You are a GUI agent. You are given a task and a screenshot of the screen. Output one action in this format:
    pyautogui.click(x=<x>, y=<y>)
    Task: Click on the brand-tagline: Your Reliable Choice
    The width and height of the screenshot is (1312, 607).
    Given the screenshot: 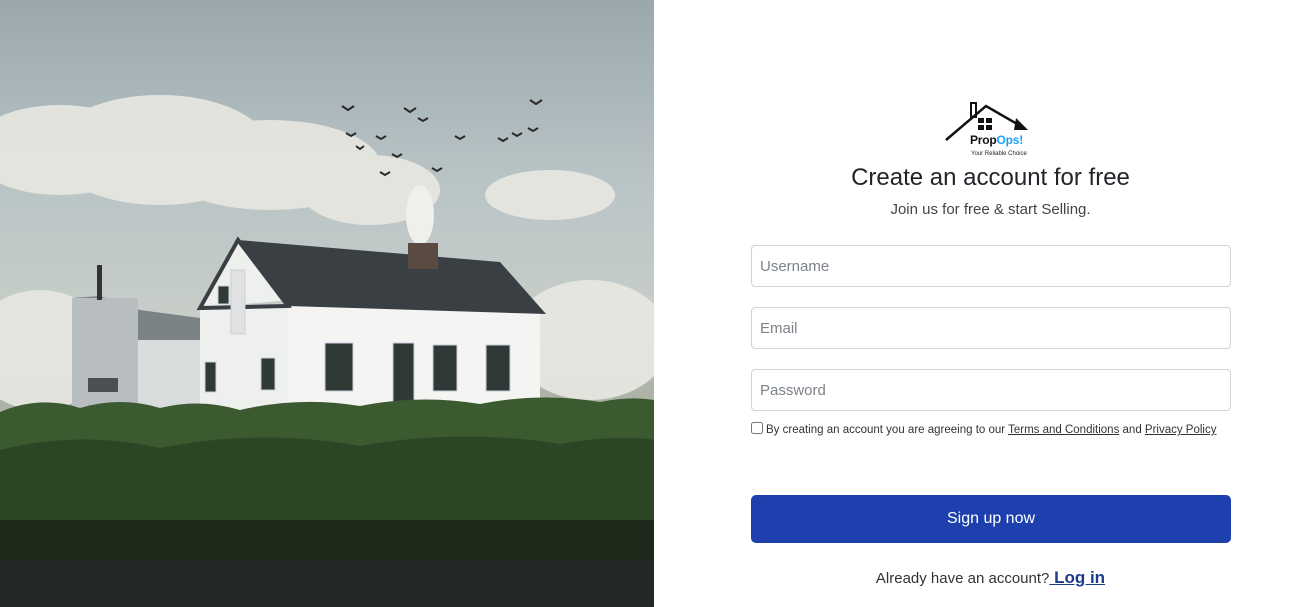 What is the action you would take?
    pyautogui.click(x=999, y=154)
    